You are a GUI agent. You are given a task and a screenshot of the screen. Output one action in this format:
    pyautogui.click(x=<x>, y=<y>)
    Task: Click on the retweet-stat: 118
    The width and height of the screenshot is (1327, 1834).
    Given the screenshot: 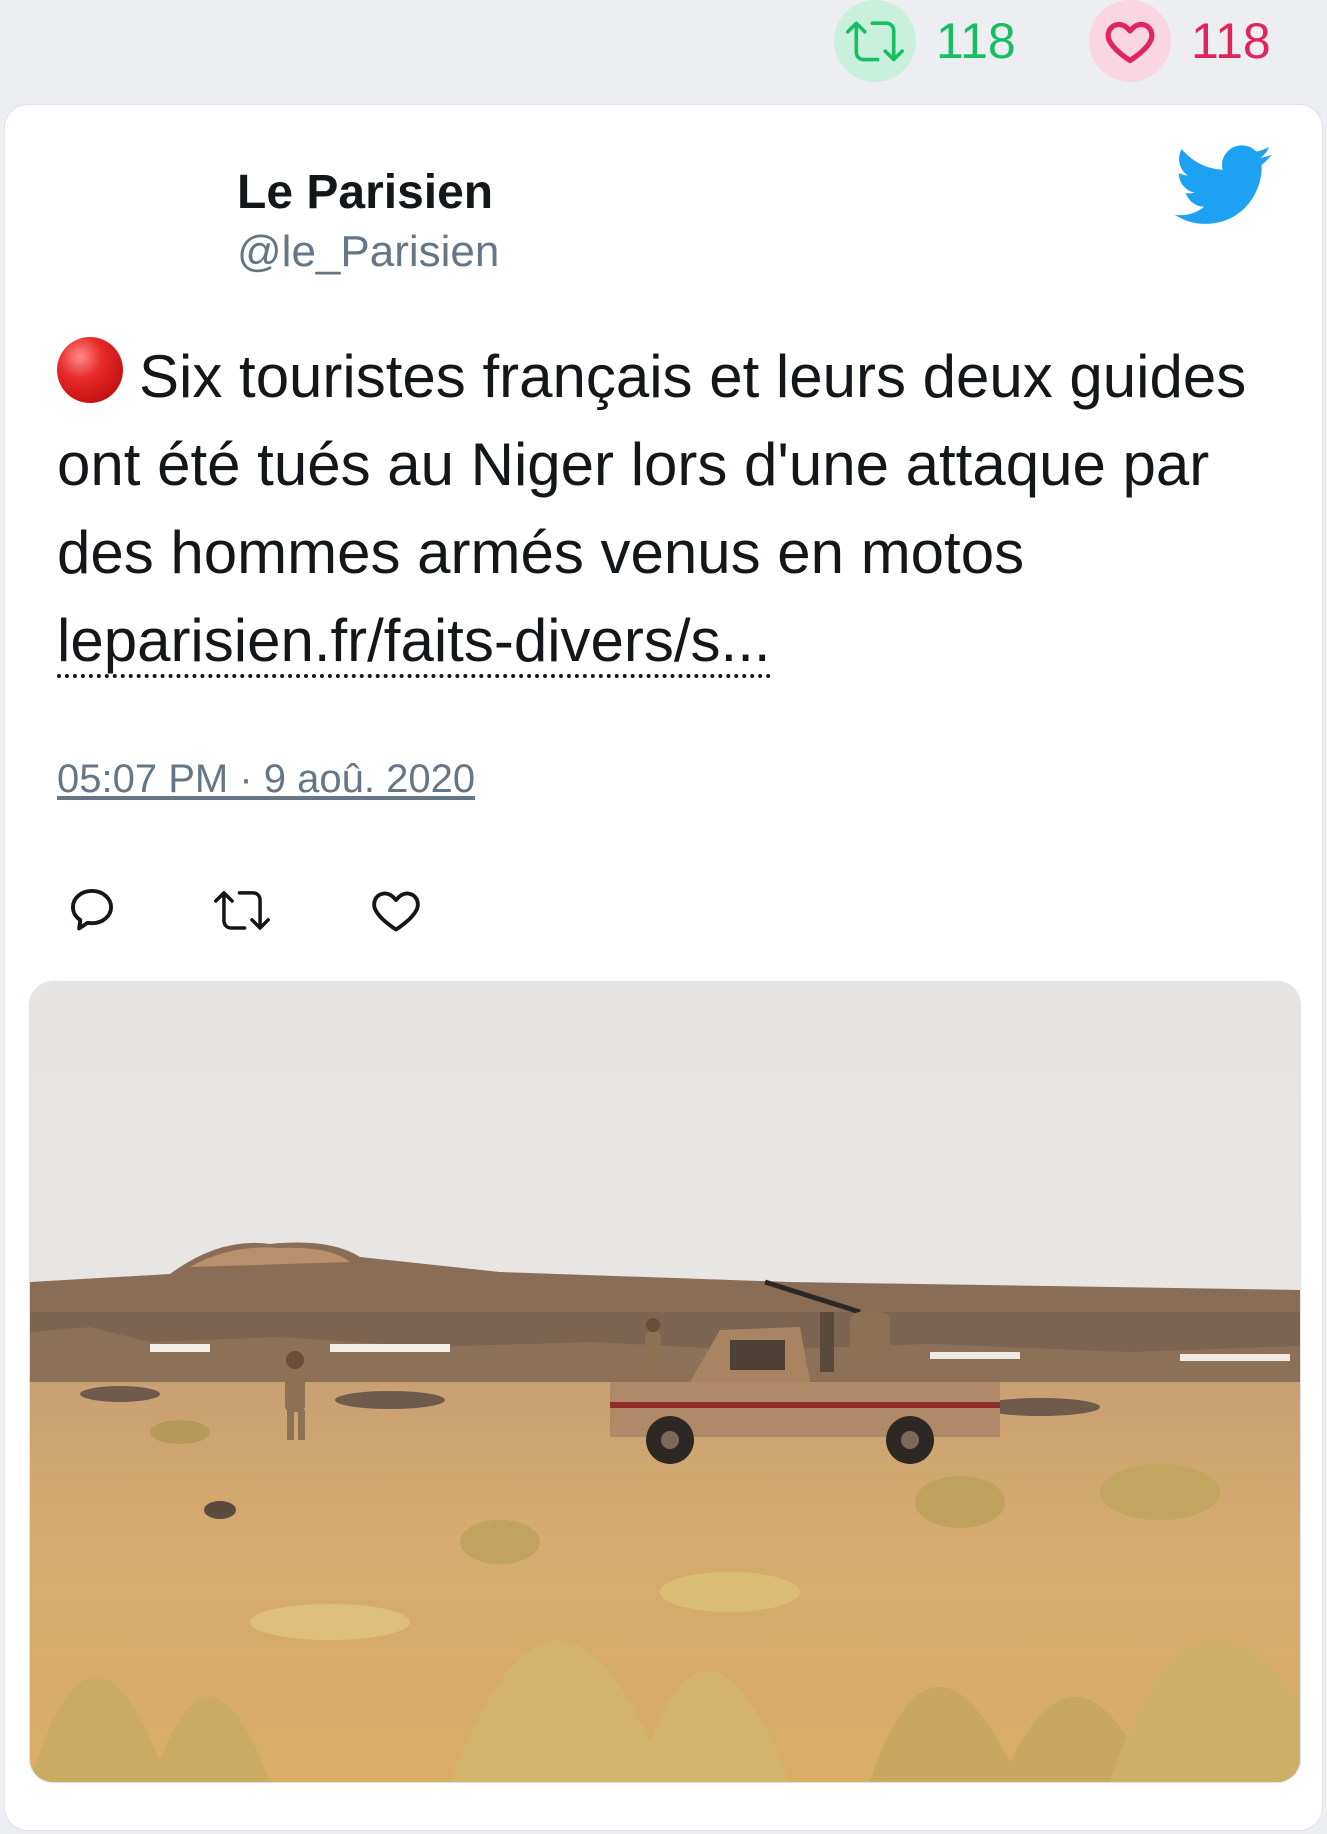 What is the action you would take?
    pyautogui.click(x=925, y=41)
    